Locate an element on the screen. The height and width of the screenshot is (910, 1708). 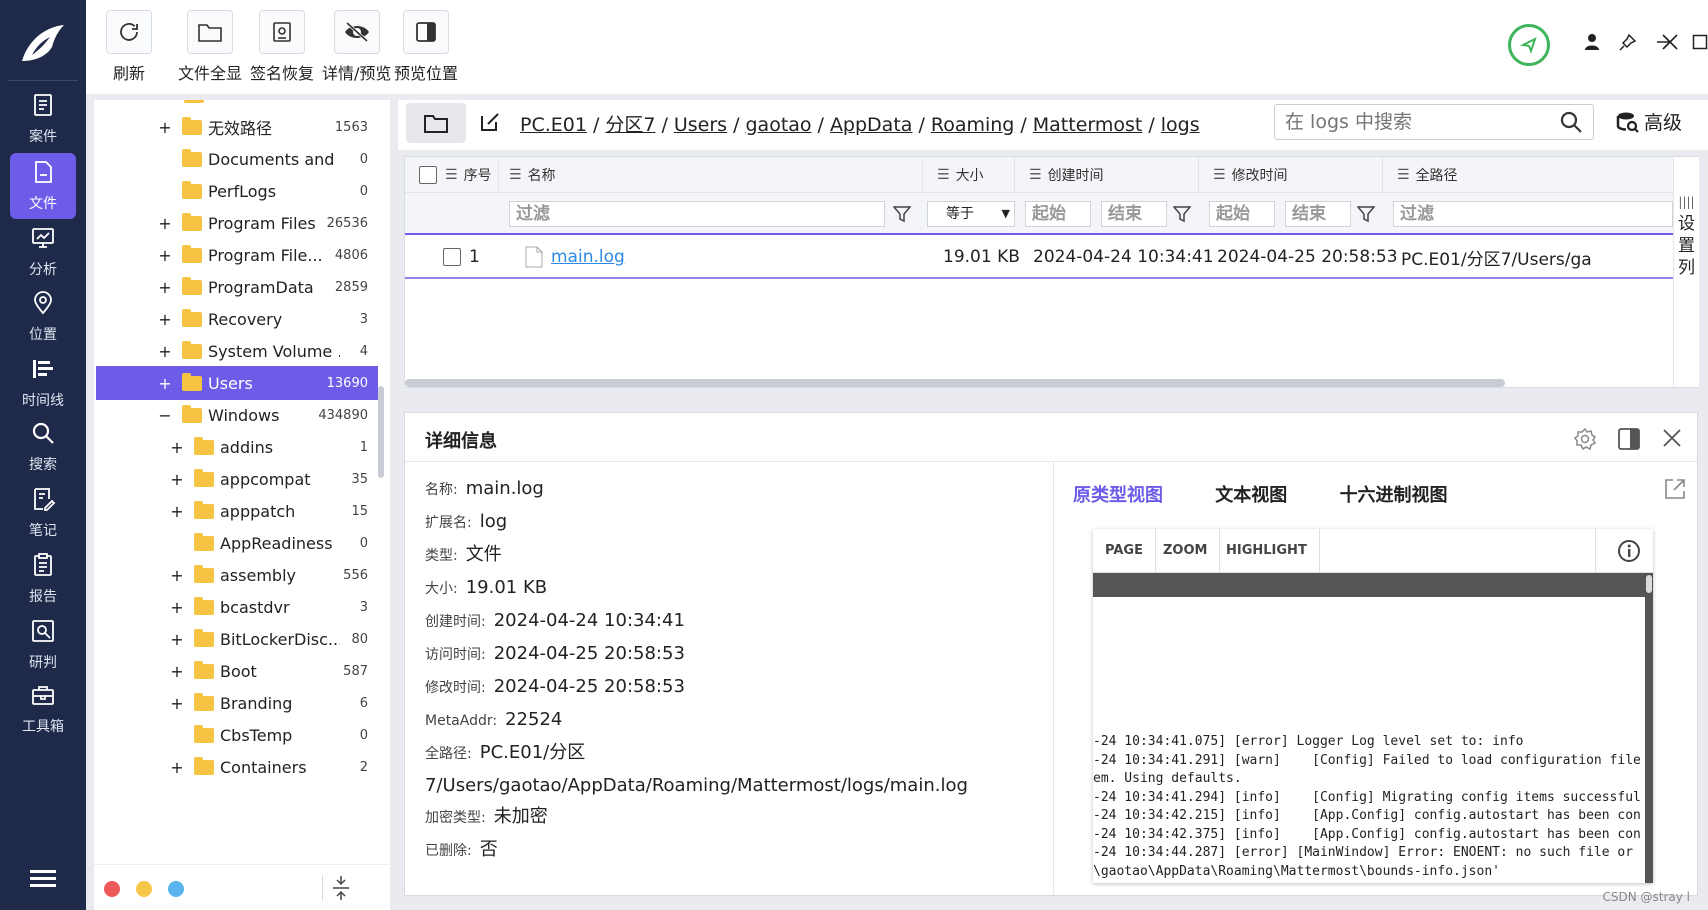
page-button: PAGE is located at coordinates (1124, 551).